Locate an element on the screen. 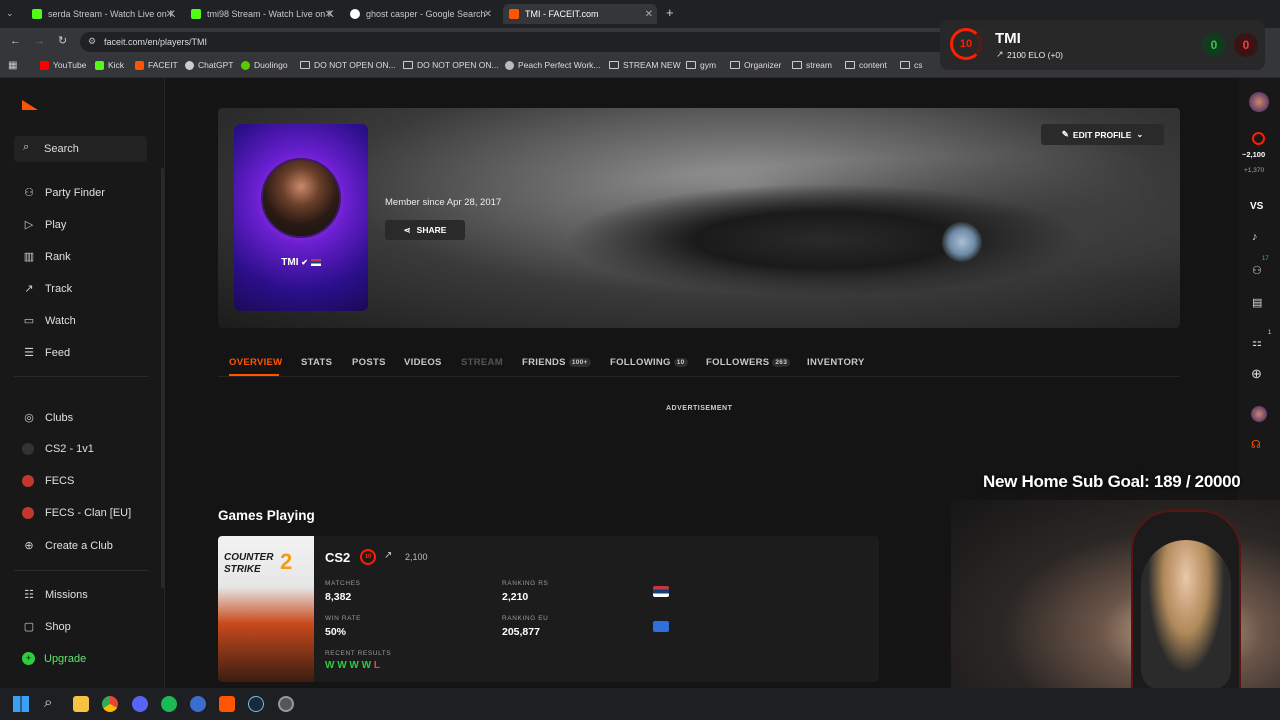  bookmark-folder: gym is located at coordinates (701, 65).